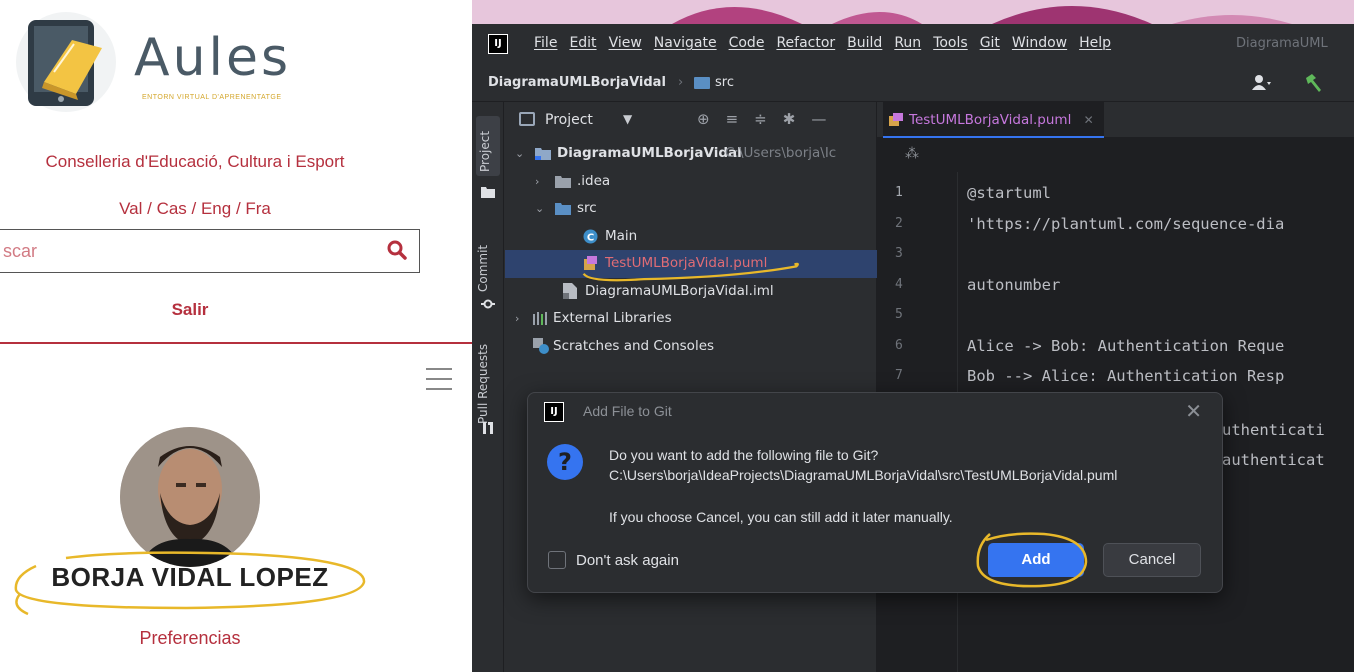  What do you see at coordinates (1273, 460) in the screenshot?
I see `code-fragment: authenticat` at bounding box center [1273, 460].